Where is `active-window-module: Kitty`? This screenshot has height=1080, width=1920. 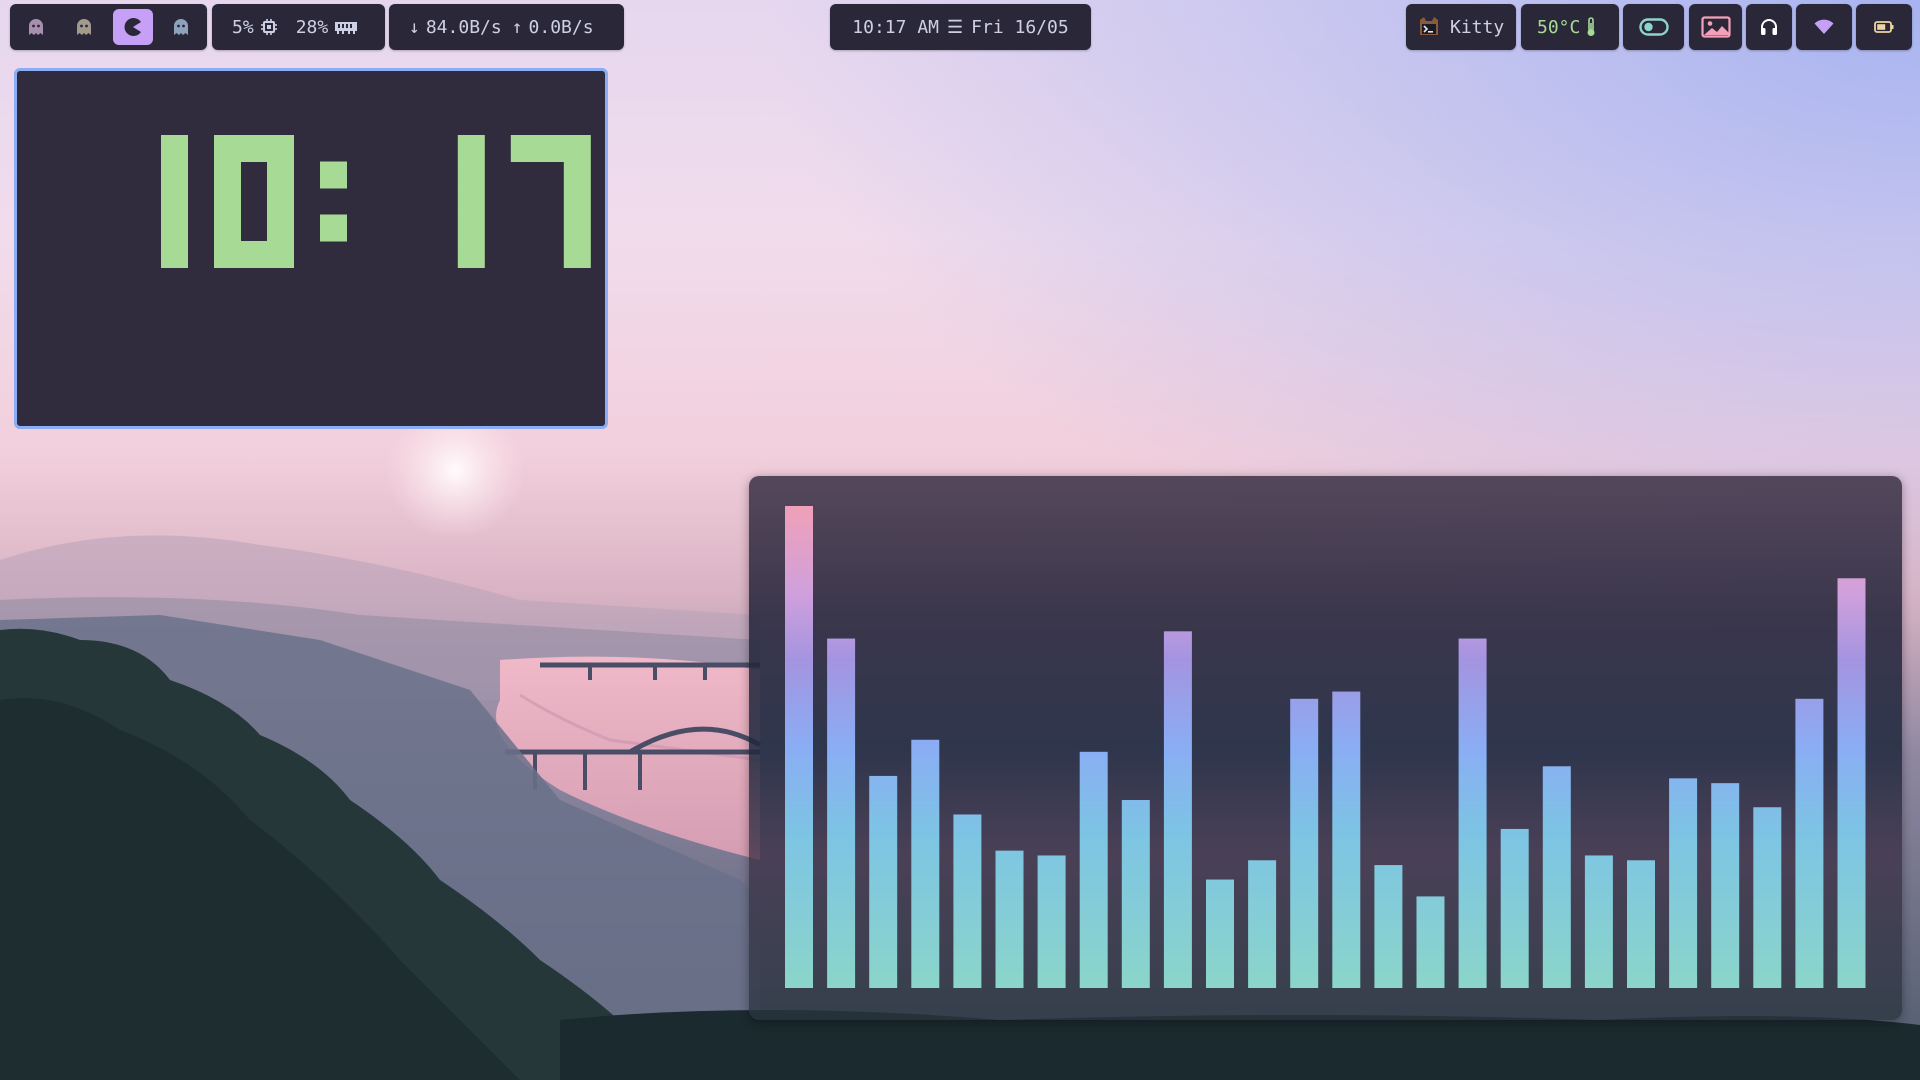 active-window-module: Kitty is located at coordinates (1461, 27).